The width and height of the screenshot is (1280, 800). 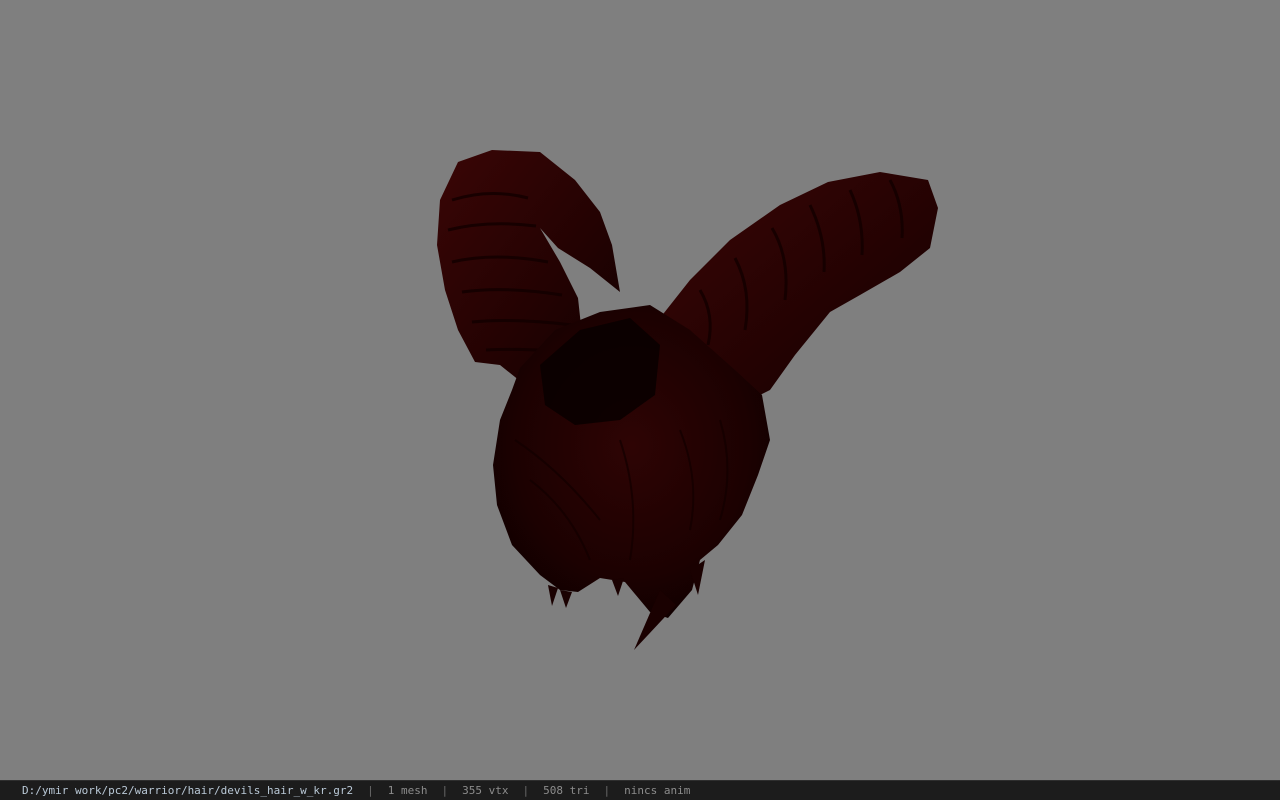 What do you see at coordinates (657, 790) in the screenshot?
I see `animation-status: nincs anim` at bounding box center [657, 790].